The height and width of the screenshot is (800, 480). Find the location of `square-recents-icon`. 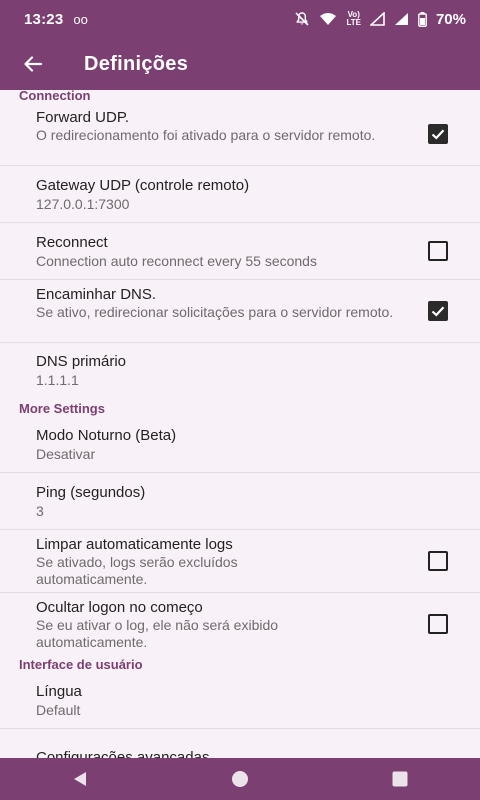

square-recents-icon is located at coordinates (400, 779).